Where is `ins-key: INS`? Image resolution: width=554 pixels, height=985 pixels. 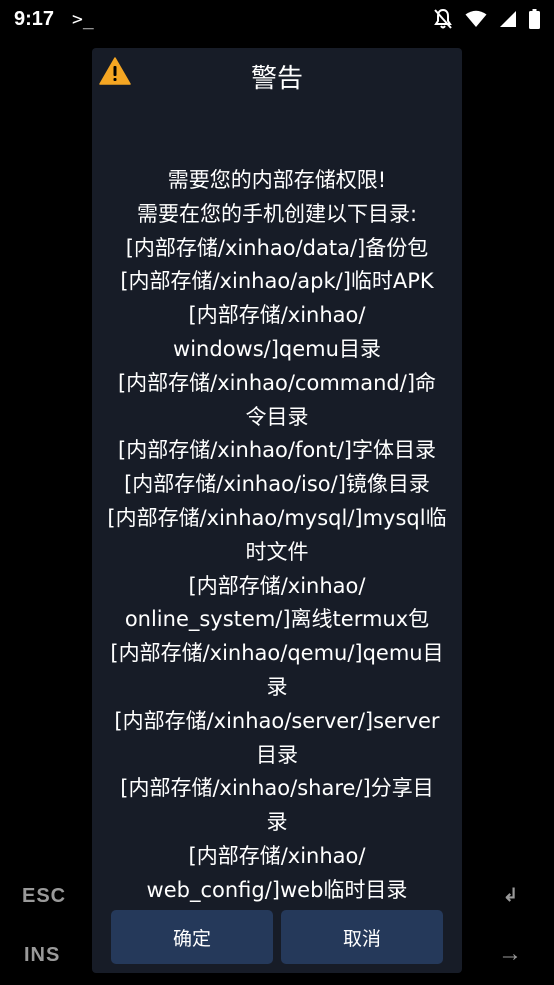
ins-key: INS is located at coordinates (42, 955).